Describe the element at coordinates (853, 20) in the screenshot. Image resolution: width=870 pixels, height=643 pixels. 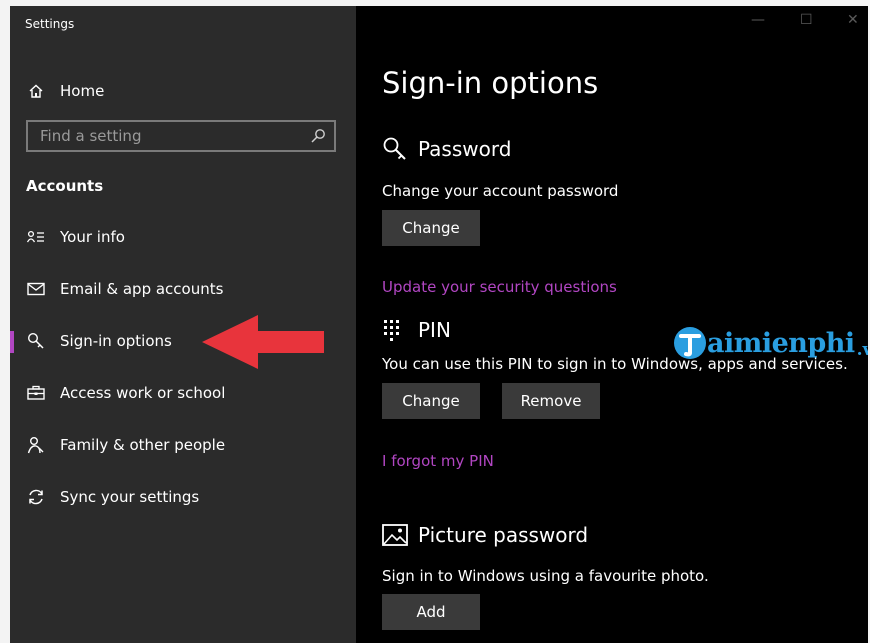
I see `close-button: ✕` at that location.